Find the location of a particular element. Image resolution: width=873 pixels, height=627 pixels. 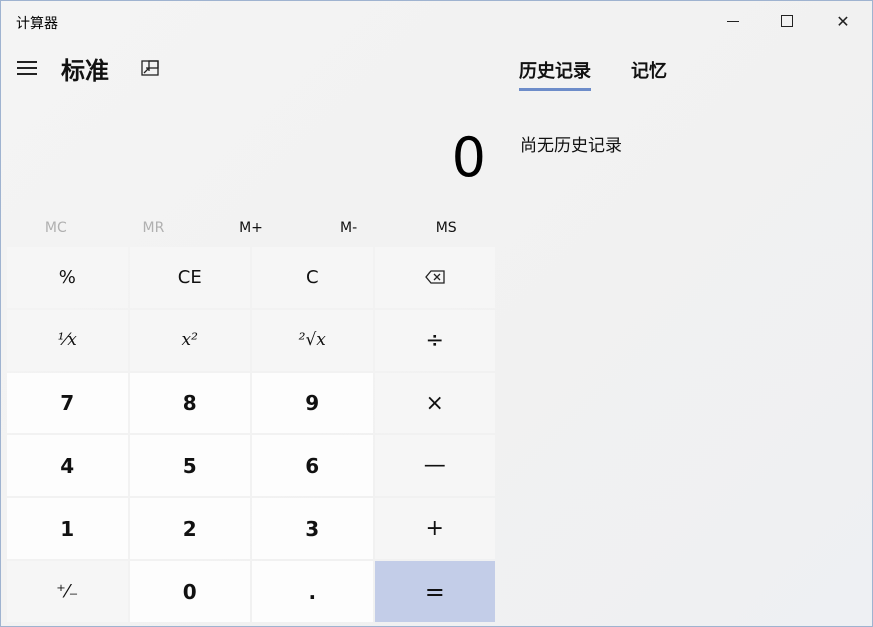

percent-button: % is located at coordinates (67, 277).